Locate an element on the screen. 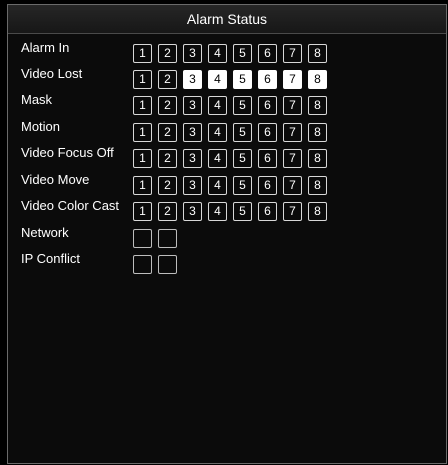  status-row-label: IP Conflict is located at coordinates (51, 258).